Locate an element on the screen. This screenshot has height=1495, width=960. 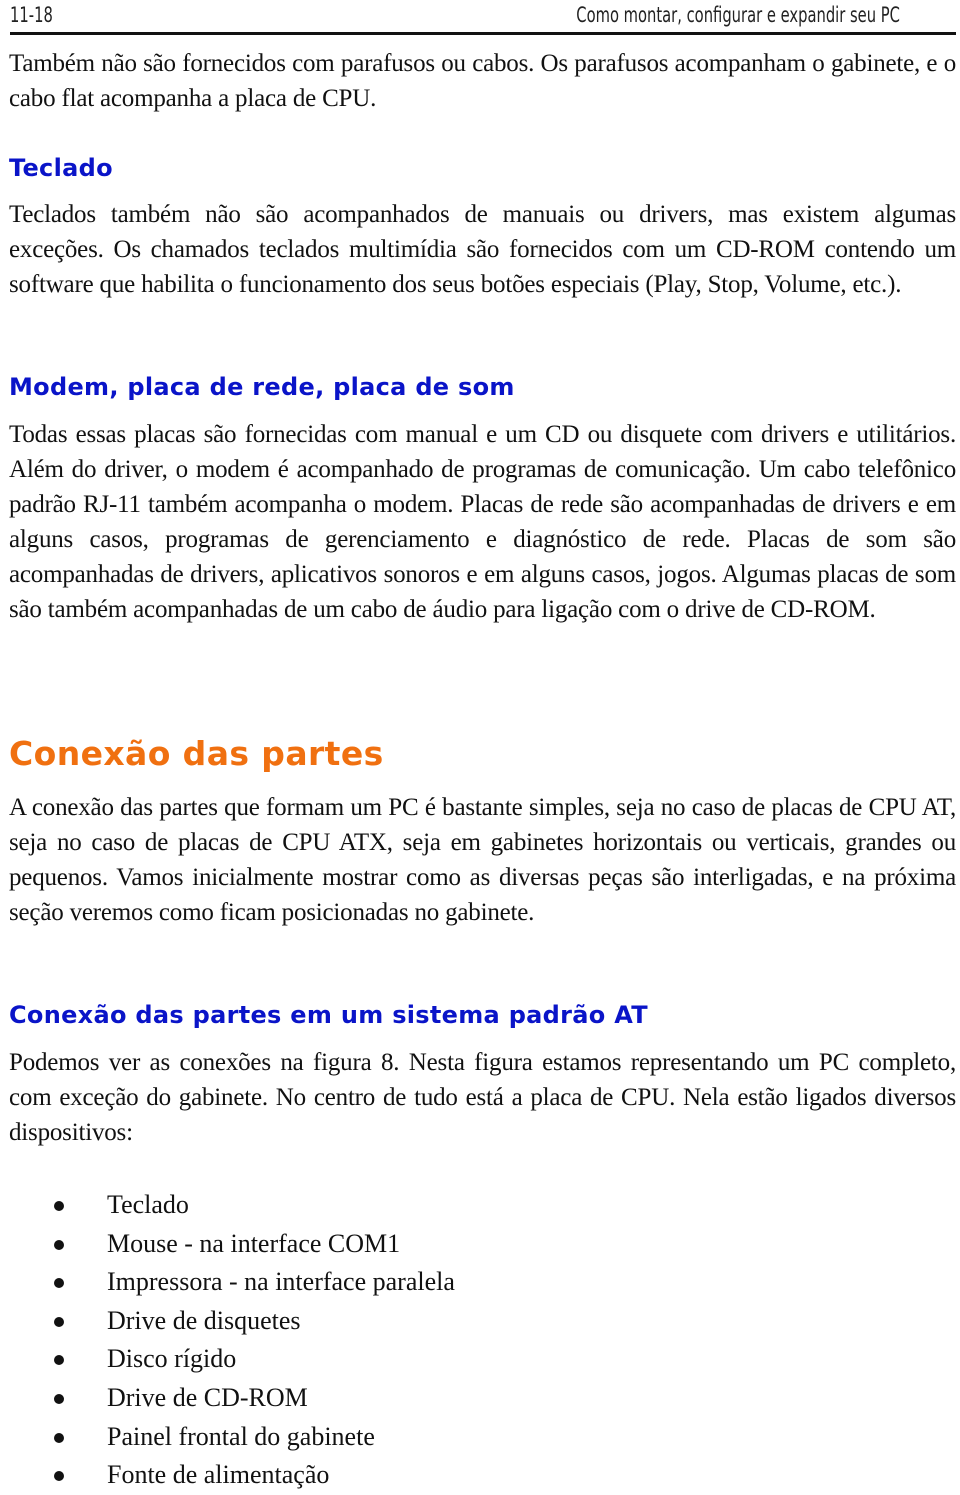
list-item-text: Drive de disquetes is located at coordinates (204, 1320).